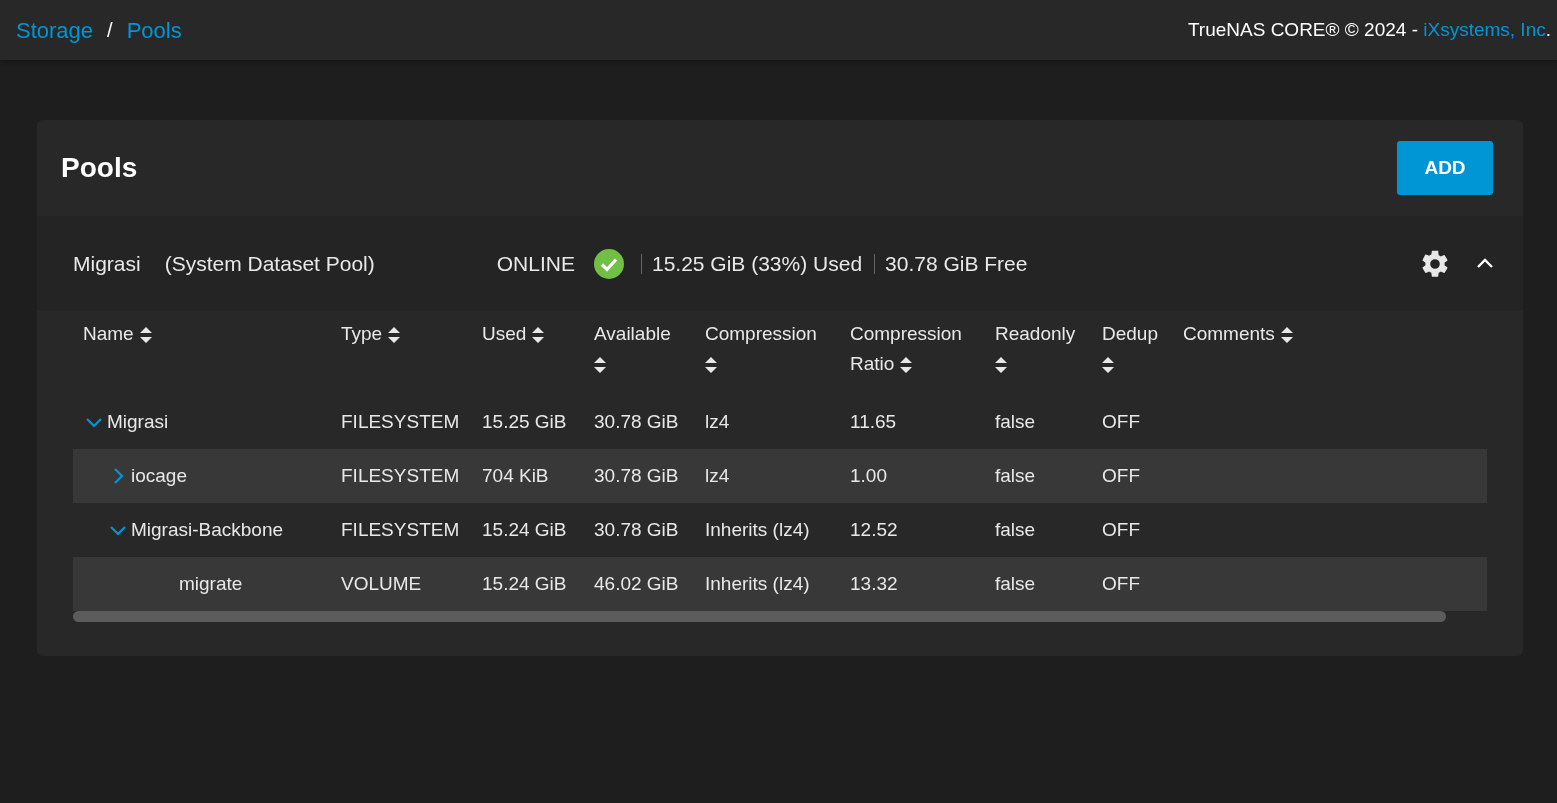  Describe the element at coordinates (1330, 353) in the screenshot. I see `column-header: Comments` at that location.